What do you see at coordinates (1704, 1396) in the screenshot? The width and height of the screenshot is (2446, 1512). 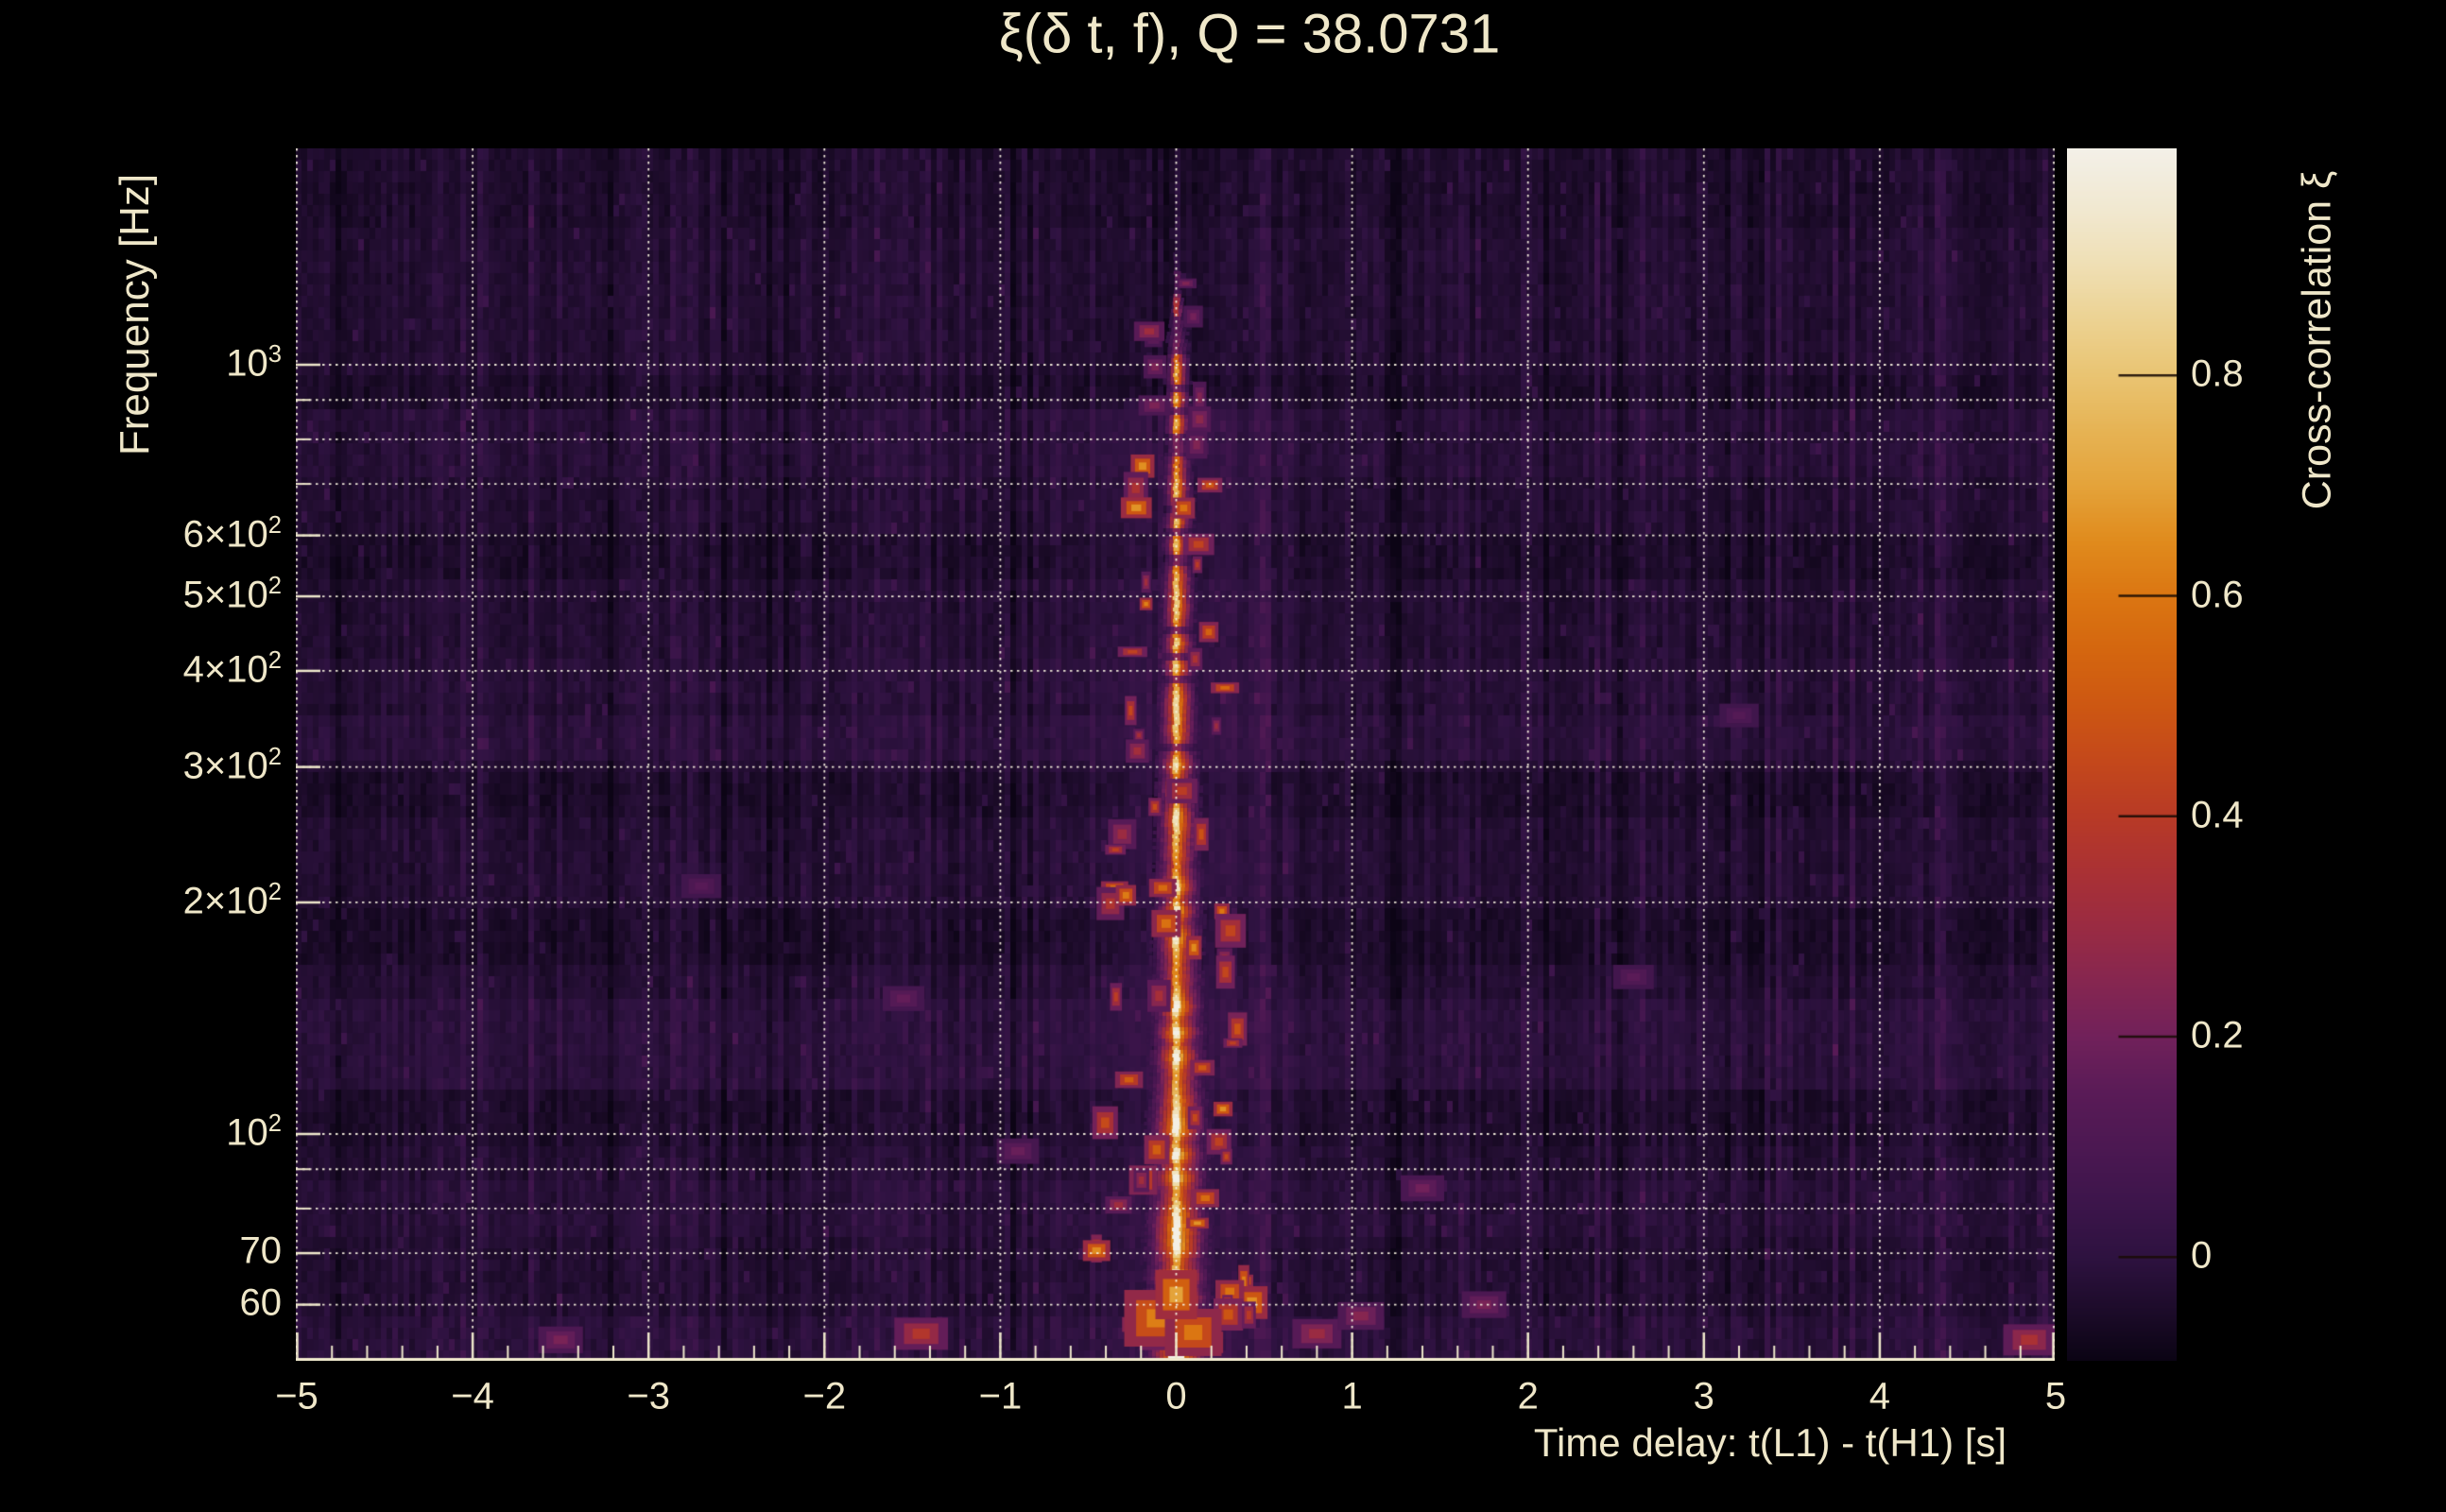 I see `x-tick-label: 3` at bounding box center [1704, 1396].